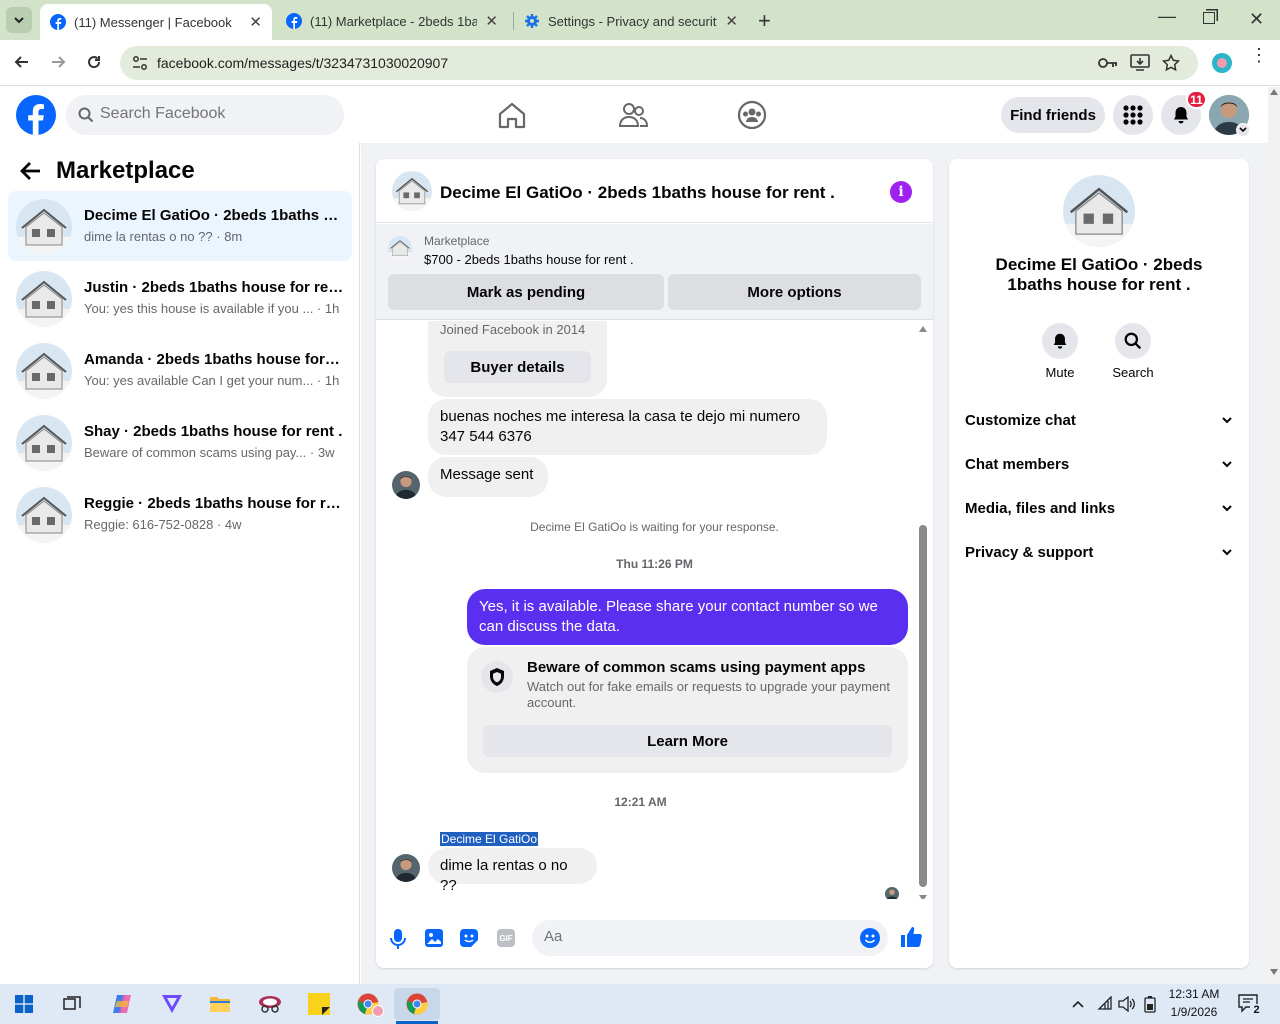  What do you see at coordinates (36, 115) in the screenshot?
I see `facebook-logo` at bounding box center [36, 115].